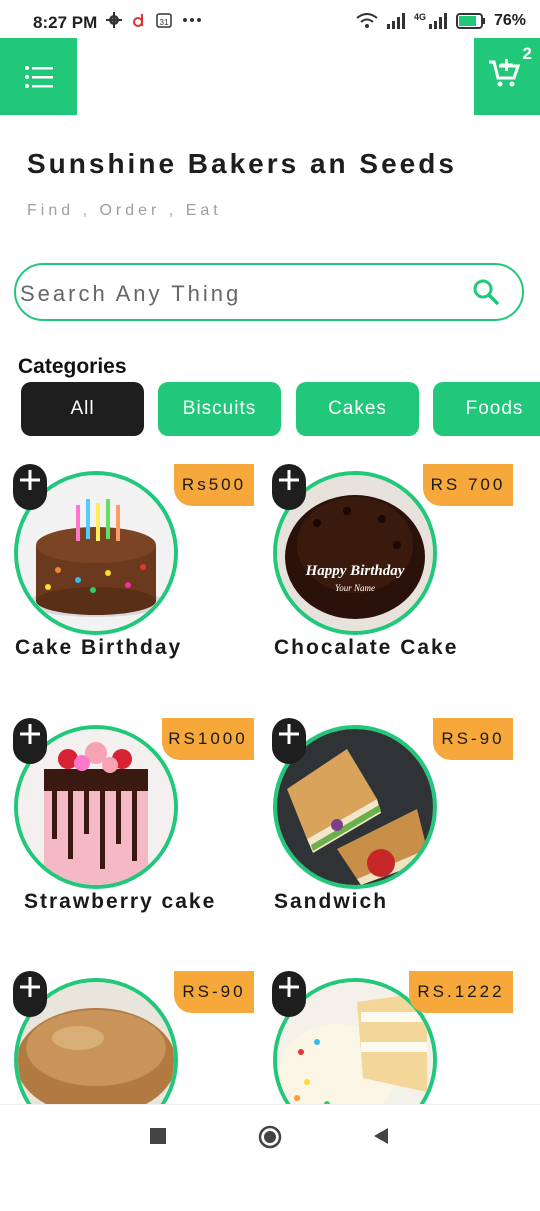 The height and width of the screenshot is (1211, 540). What do you see at coordinates (397, 838) in the screenshot?
I see `product-card: RS-90 Sandwich` at bounding box center [397, 838].